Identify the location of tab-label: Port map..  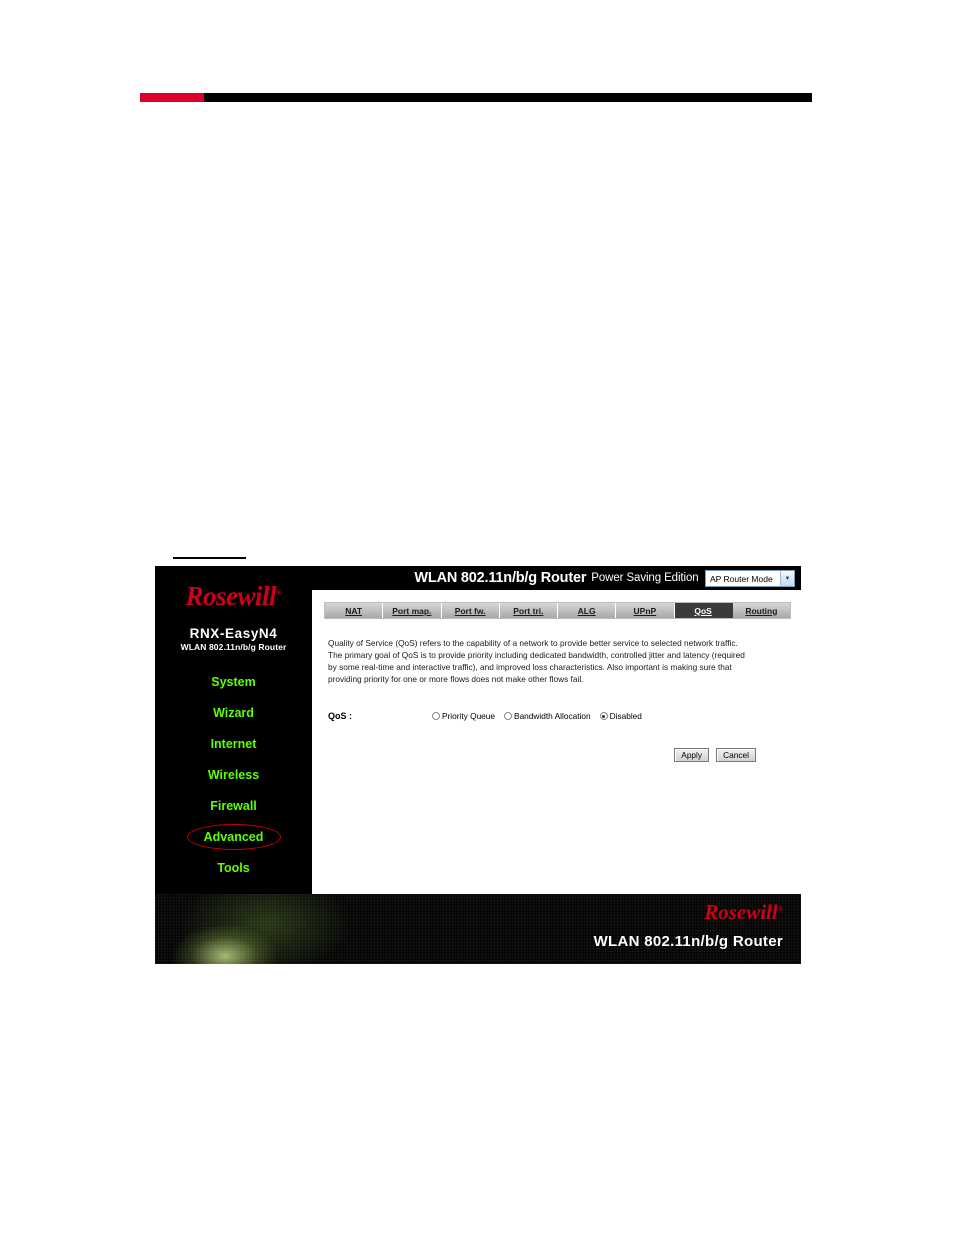
(412, 610).